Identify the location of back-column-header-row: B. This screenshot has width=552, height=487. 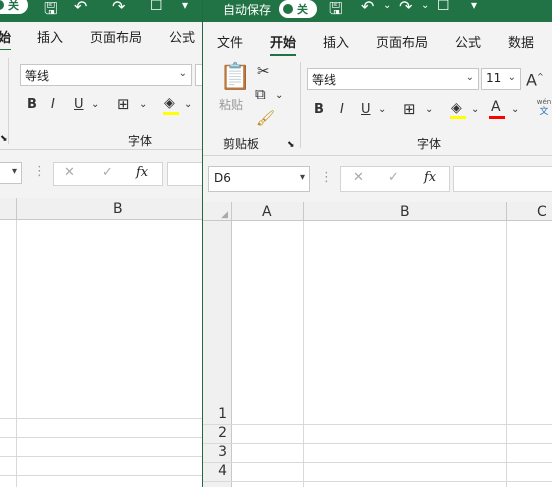
(101, 209).